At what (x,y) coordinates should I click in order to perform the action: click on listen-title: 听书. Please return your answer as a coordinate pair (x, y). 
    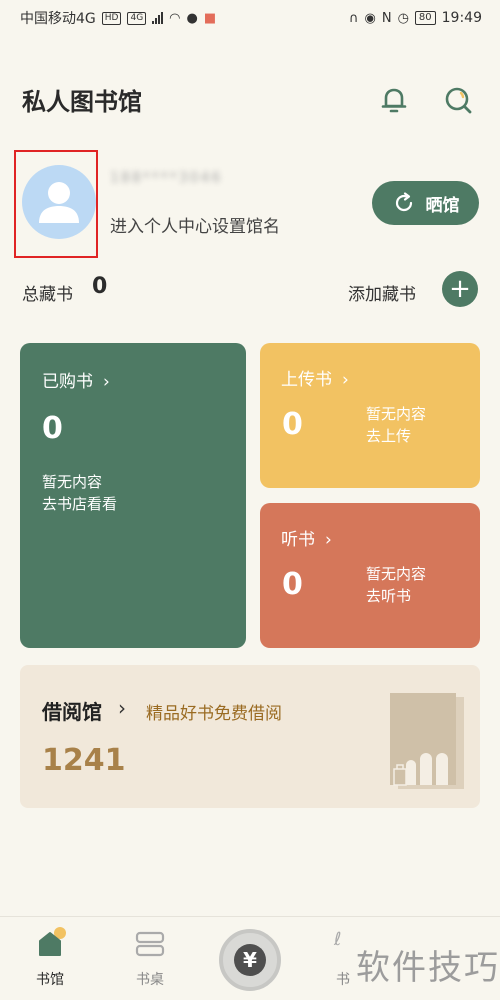
    Looking at the image, I should click on (298, 540).